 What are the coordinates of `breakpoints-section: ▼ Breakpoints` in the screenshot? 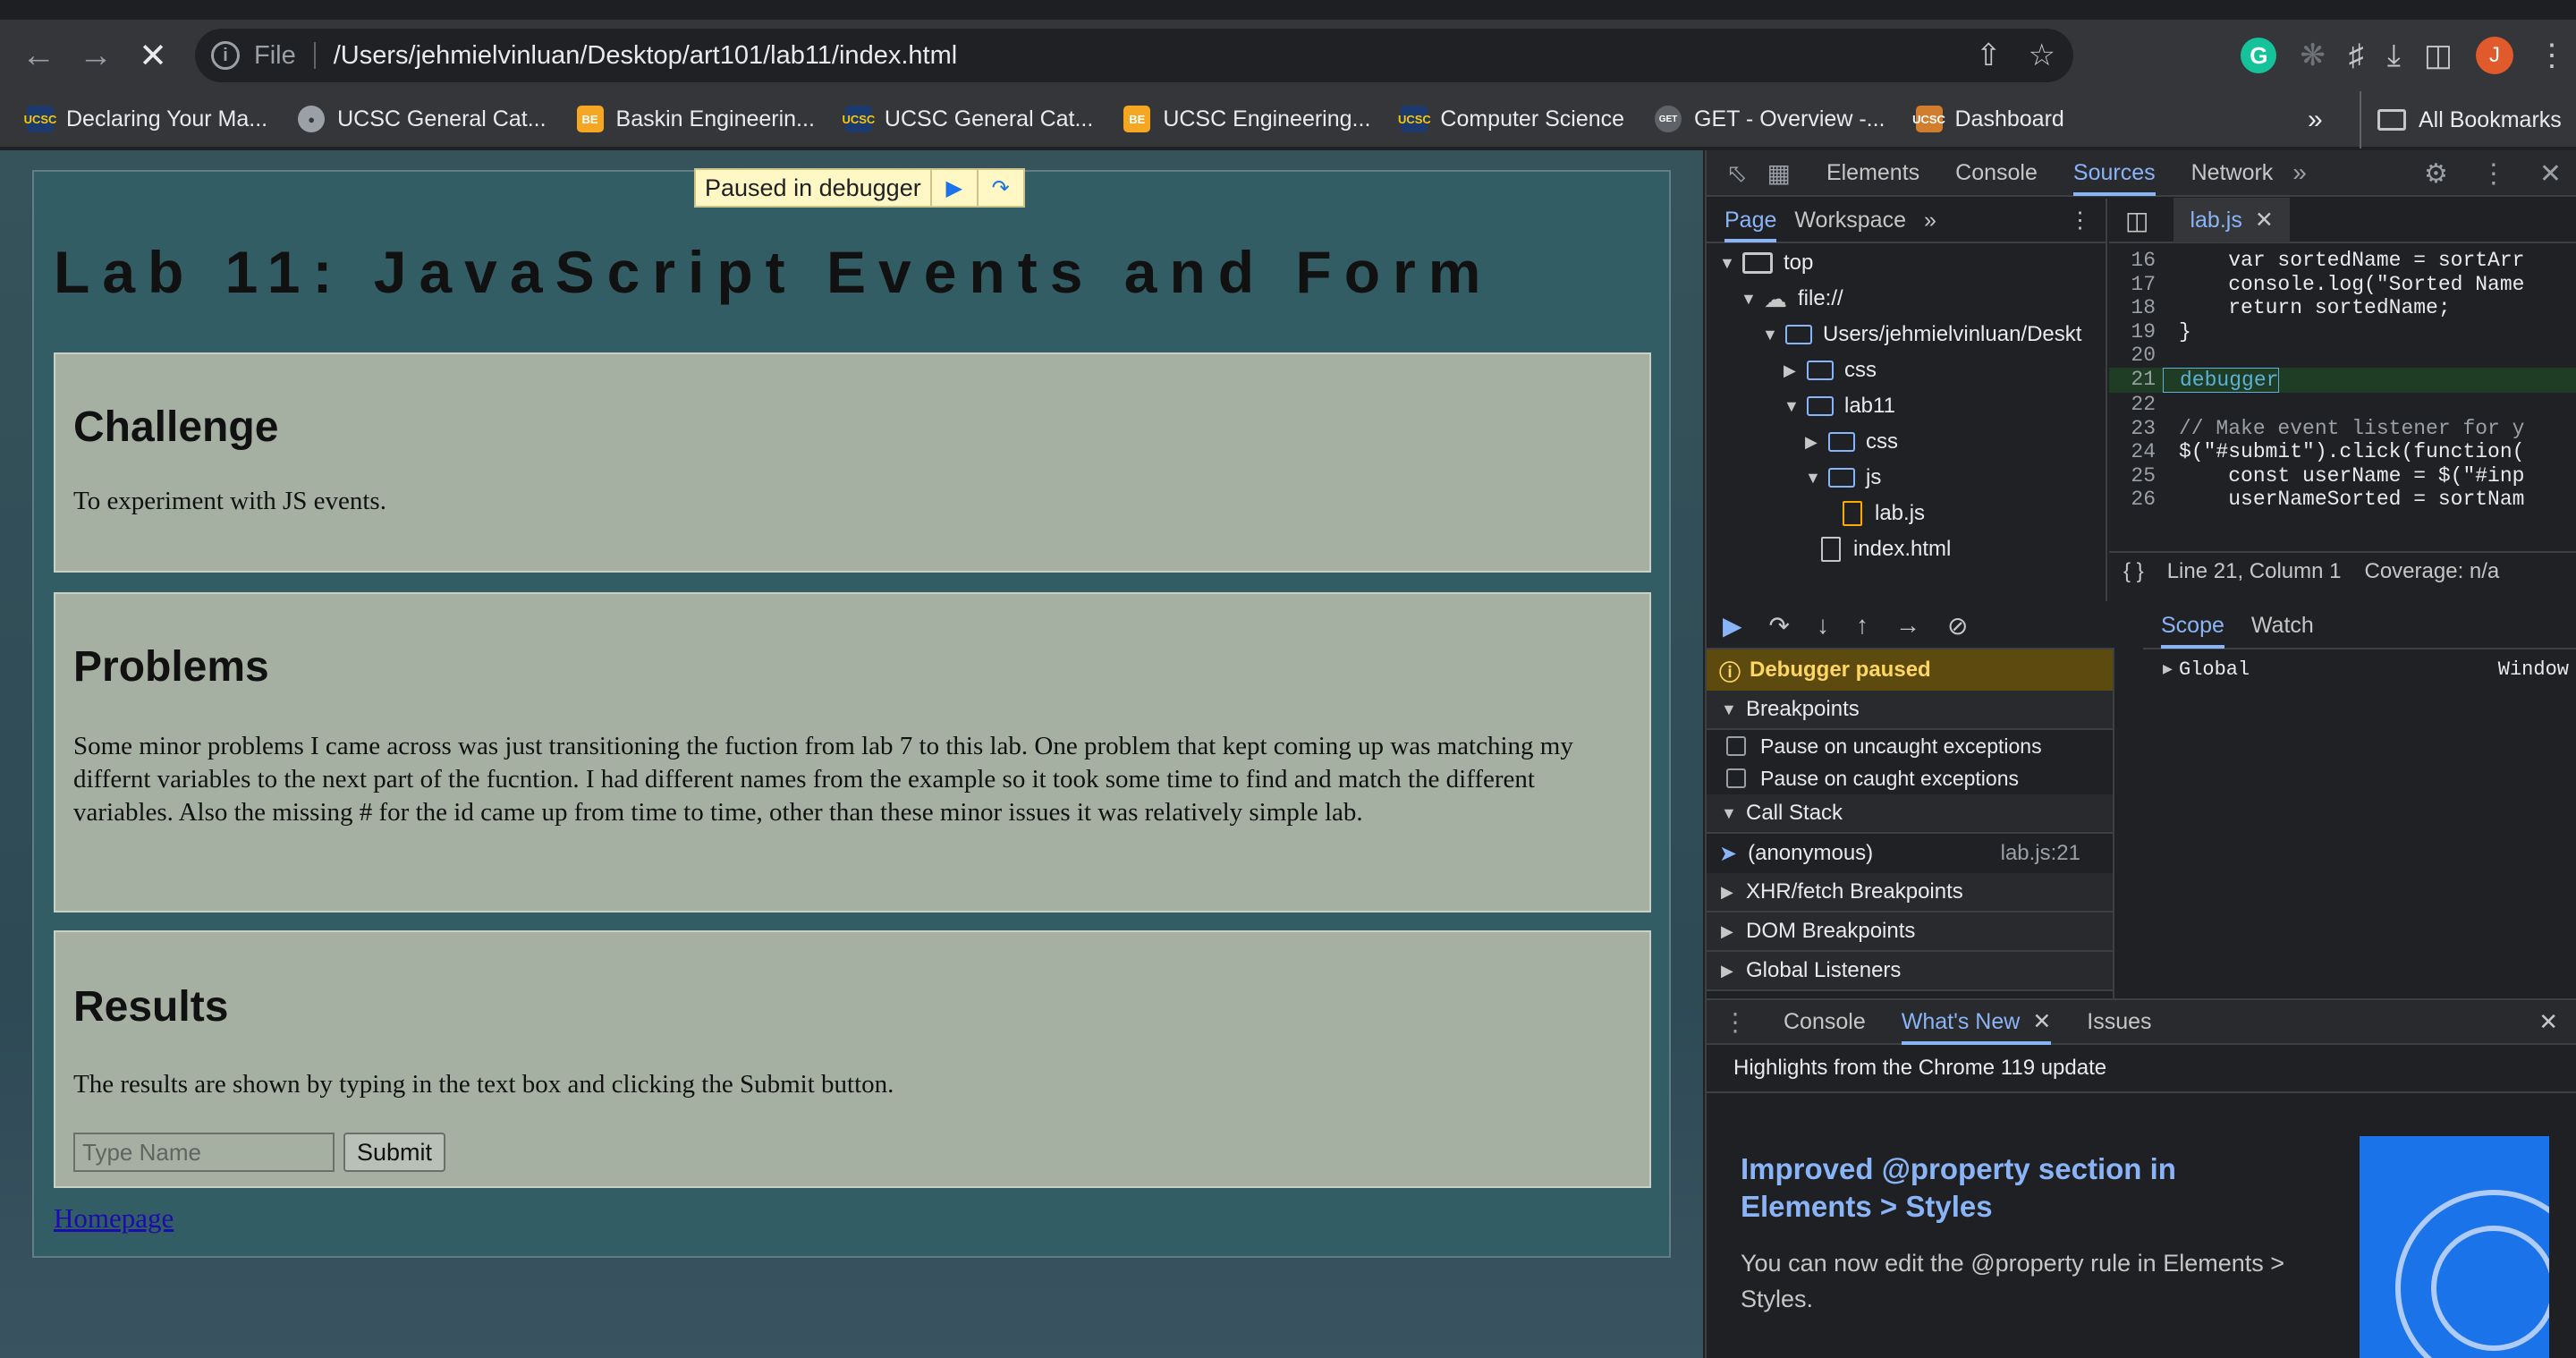 It's located at (1910, 710).